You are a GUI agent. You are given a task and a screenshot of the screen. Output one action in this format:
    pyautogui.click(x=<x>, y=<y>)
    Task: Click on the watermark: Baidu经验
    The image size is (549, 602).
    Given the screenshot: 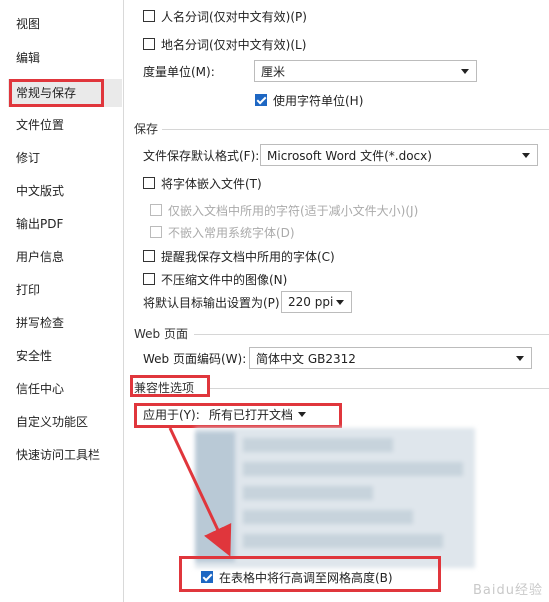 What is the action you would take?
    pyautogui.click(x=508, y=590)
    